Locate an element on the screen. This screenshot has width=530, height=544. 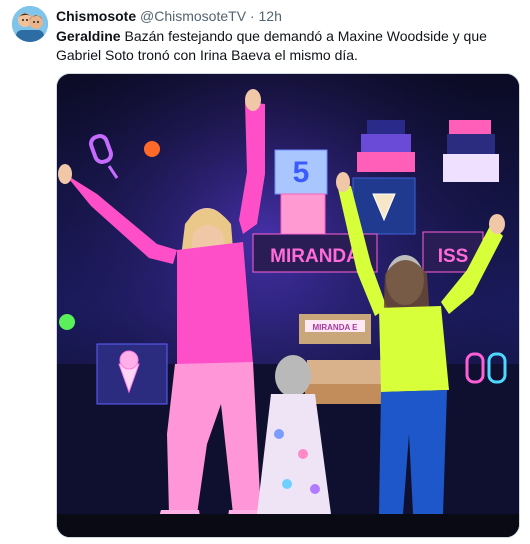
avatar-image is located at coordinates (30, 24).